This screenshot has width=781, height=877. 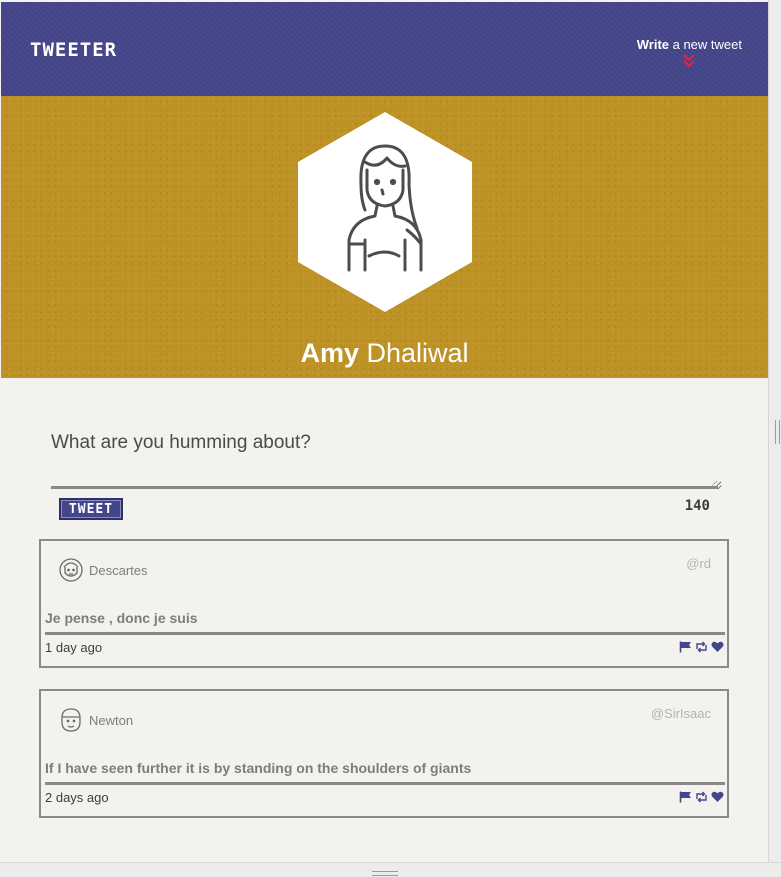 I want to click on app-logo: TWEETER, so click(x=73, y=50).